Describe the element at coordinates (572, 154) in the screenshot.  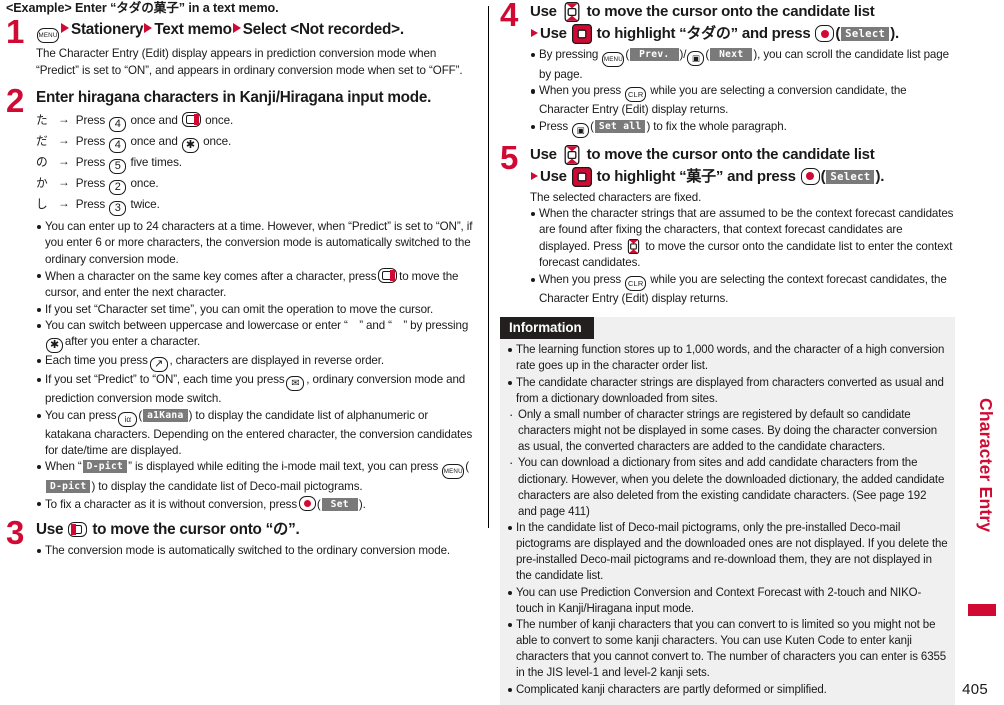
I see `up-down-navigation-key-icon` at that location.